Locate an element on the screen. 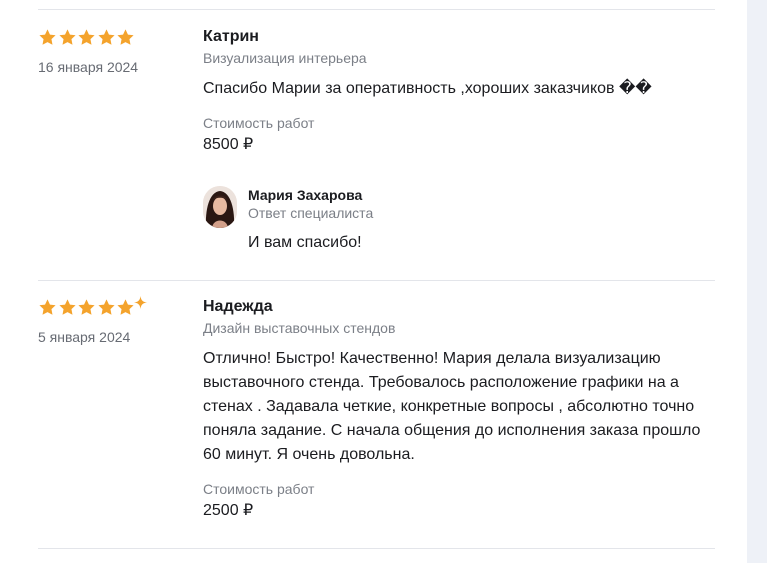 This screenshot has height=563, width=767. review-meta: 16 января 2024 is located at coordinates (113, 51).